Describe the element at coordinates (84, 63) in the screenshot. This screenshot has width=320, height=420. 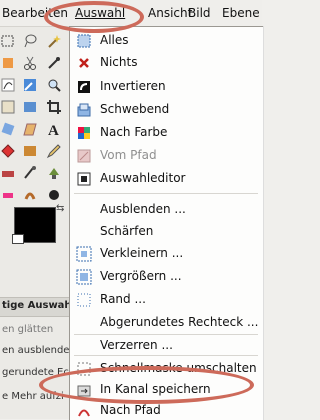
I see `select-none-icon` at that location.